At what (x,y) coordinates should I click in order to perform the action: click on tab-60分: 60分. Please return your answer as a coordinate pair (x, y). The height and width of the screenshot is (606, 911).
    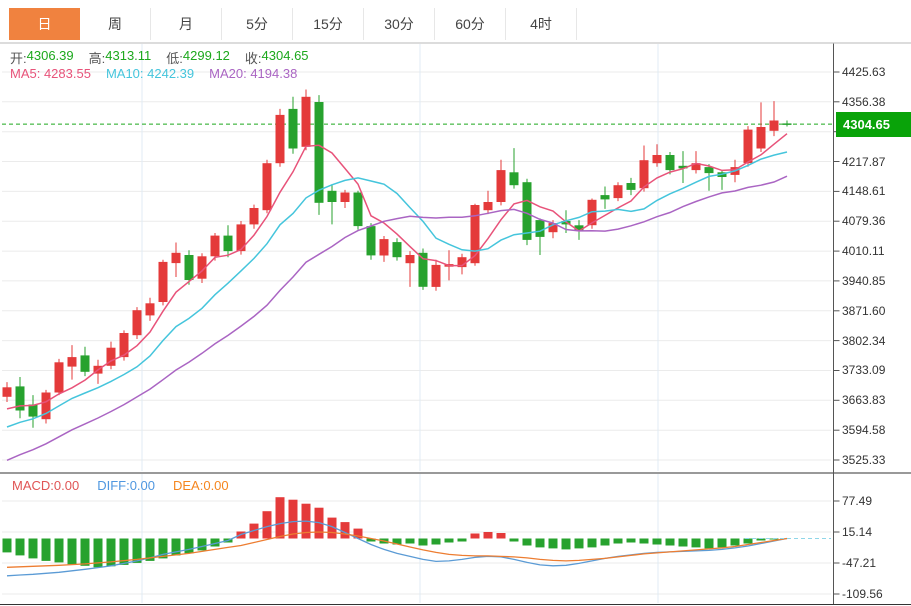
    Looking at the image, I should click on (470, 24).